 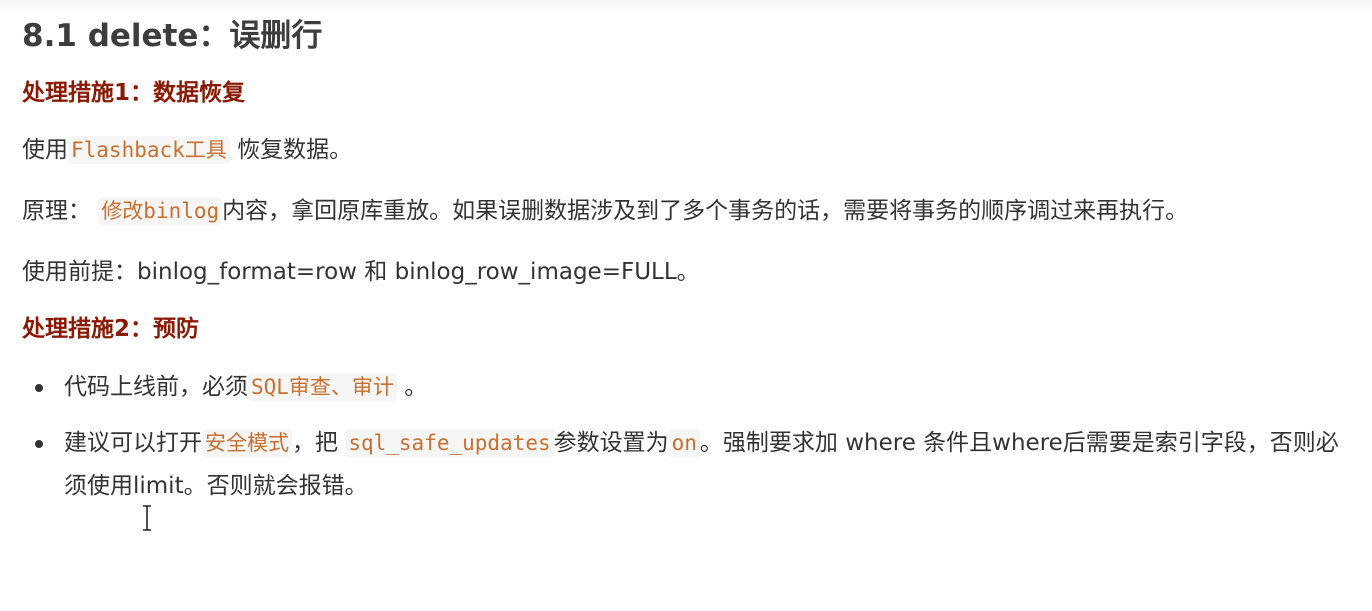 I want to click on paragraph-tool: 使用 Flashback工具 恢复数据。, so click(x=687, y=150).